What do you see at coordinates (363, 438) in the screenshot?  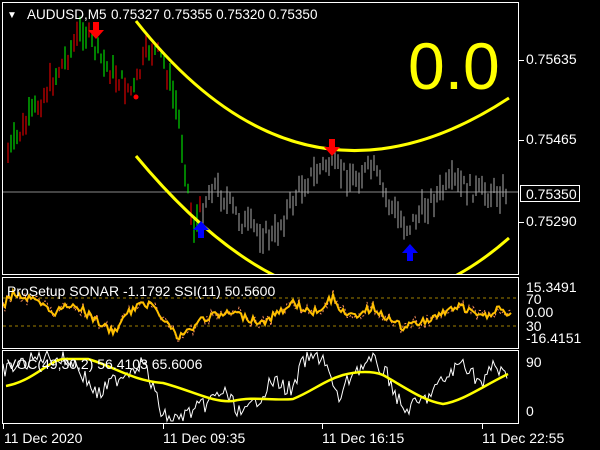 I see `time-axis-label: 11 Dec 16:15` at bounding box center [363, 438].